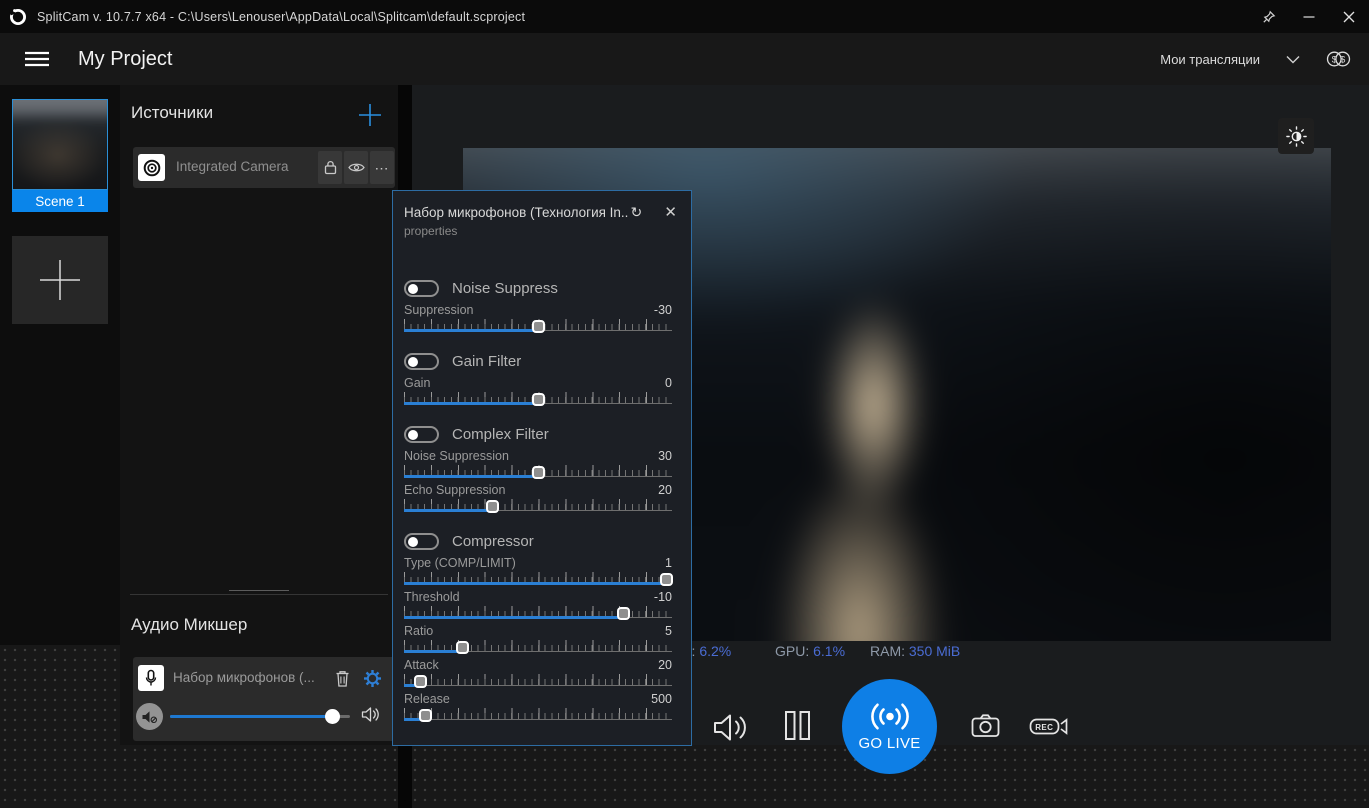 This screenshot has height=808, width=1369. Describe the element at coordinates (1309, 16) in the screenshot. I see `minimize-button` at that location.